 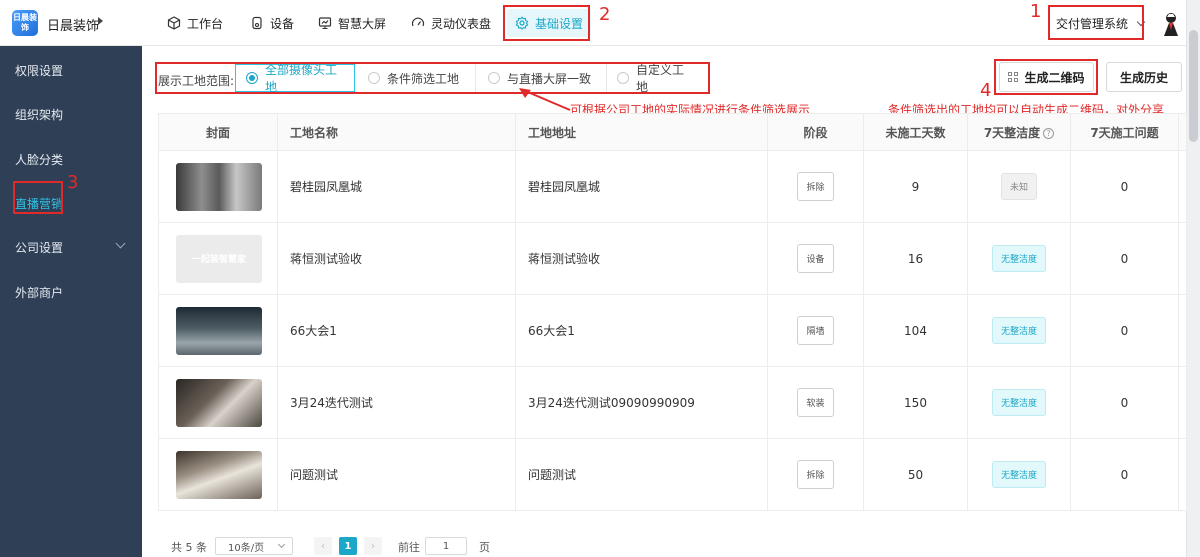 What do you see at coordinates (205, 23) in the screenshot?
I see `nav-label: 工作台` at bounding box center [205, 23].